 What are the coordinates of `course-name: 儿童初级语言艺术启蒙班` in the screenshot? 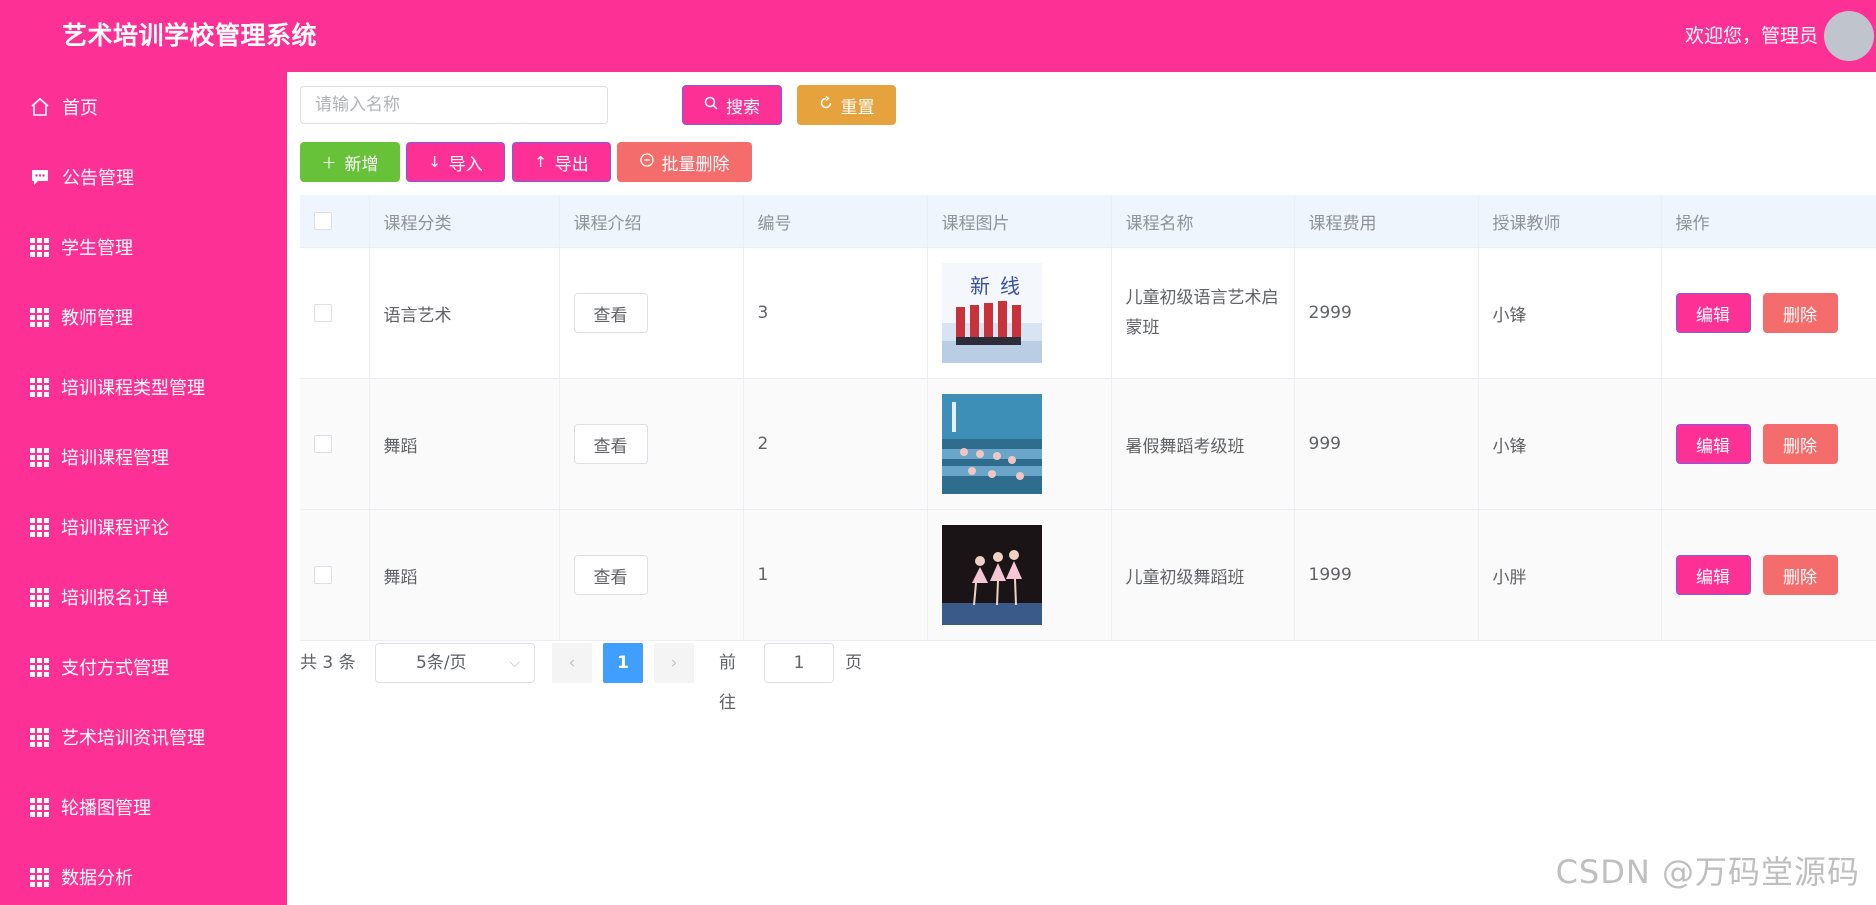 It's located at (1203, 313).